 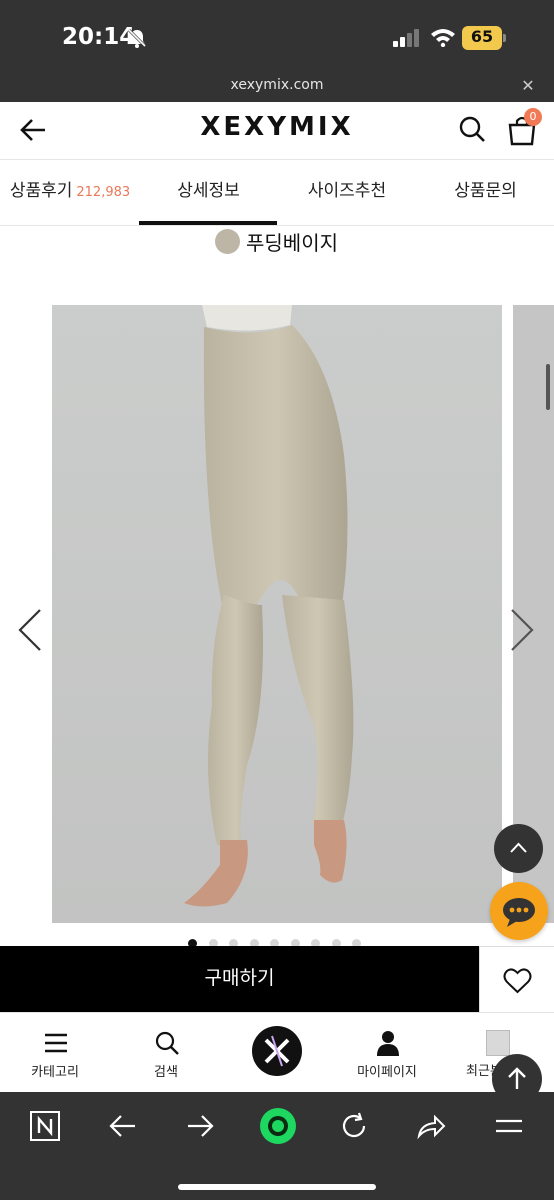 I want to click on nav-item-search: 검색, so click(x=166, y=1053).